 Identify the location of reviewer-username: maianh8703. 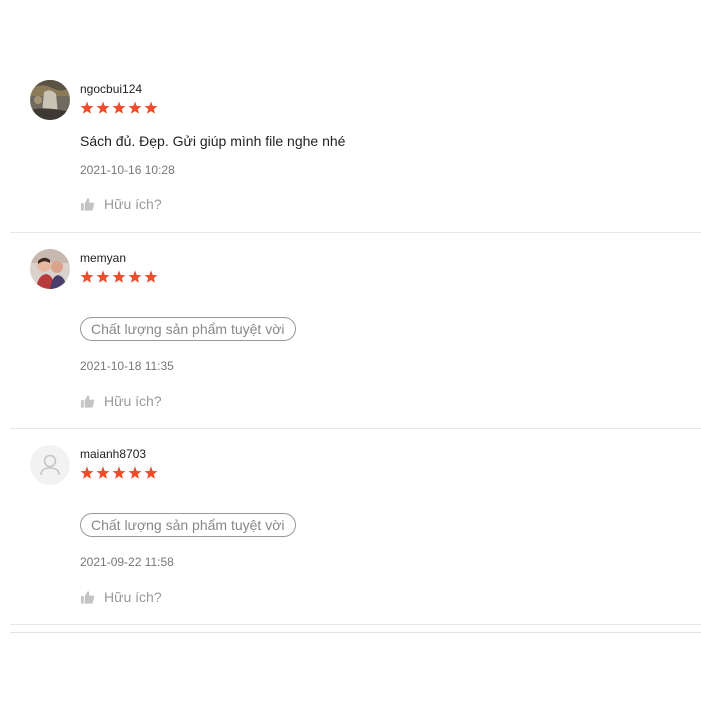
(113, 454).